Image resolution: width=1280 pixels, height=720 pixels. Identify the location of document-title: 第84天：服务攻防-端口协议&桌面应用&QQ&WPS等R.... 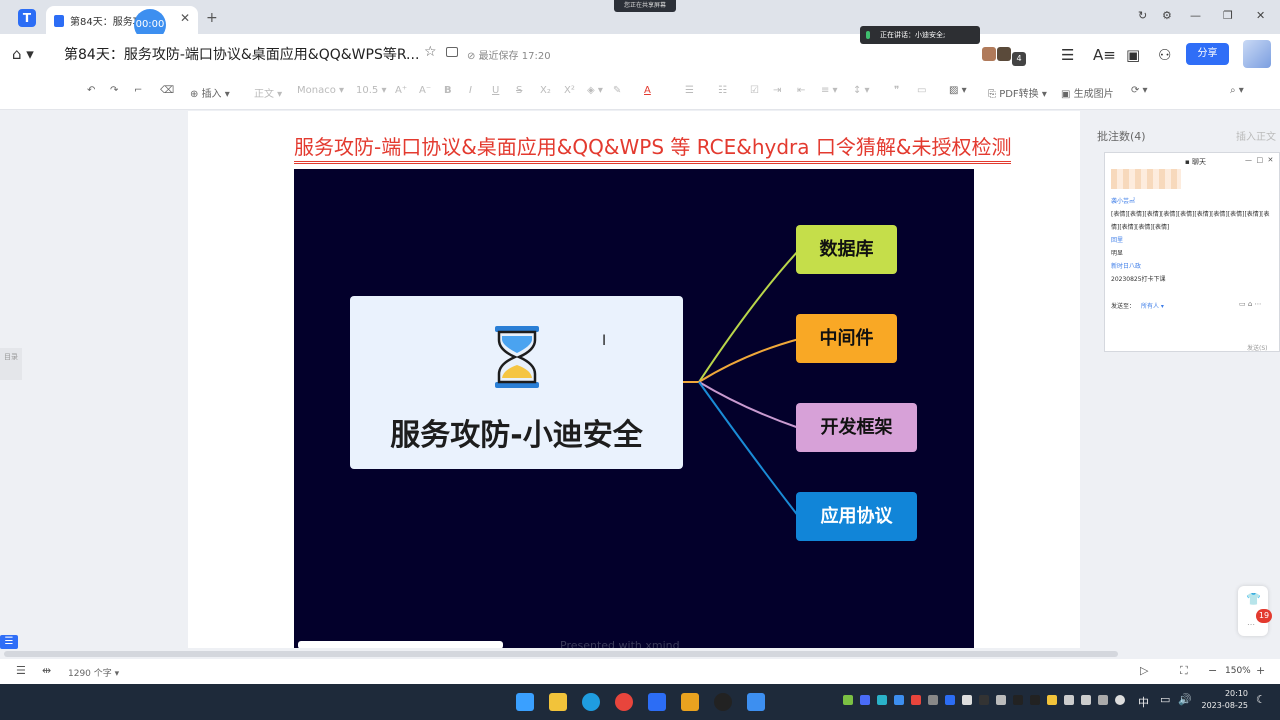
(241, 54).